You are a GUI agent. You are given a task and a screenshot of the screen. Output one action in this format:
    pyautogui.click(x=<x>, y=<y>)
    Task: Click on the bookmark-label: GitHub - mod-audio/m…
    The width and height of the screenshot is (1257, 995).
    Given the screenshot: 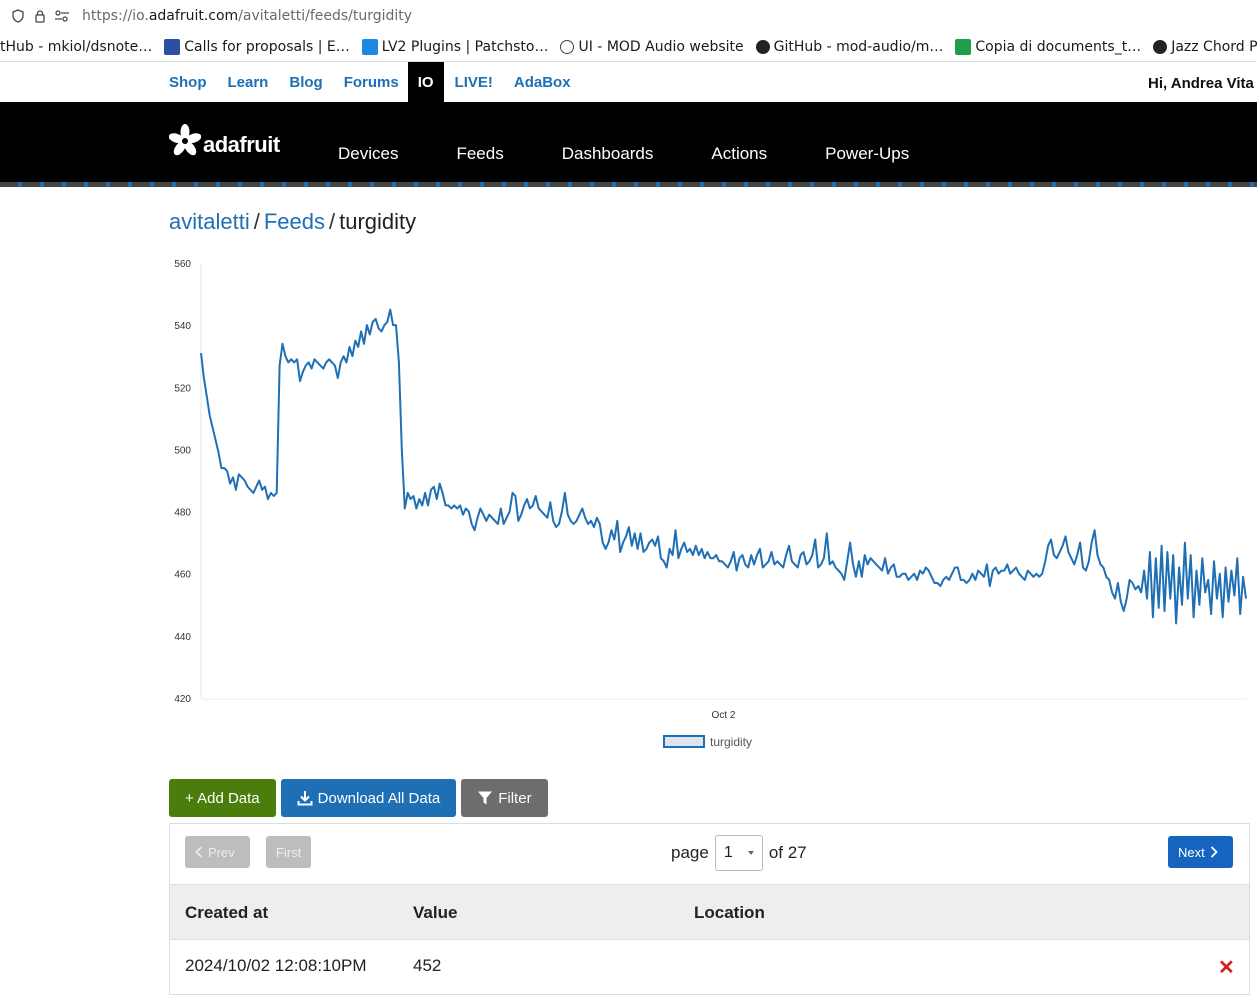 What is the action you would take?
    pyautogui.click(x=858, y=46)
    